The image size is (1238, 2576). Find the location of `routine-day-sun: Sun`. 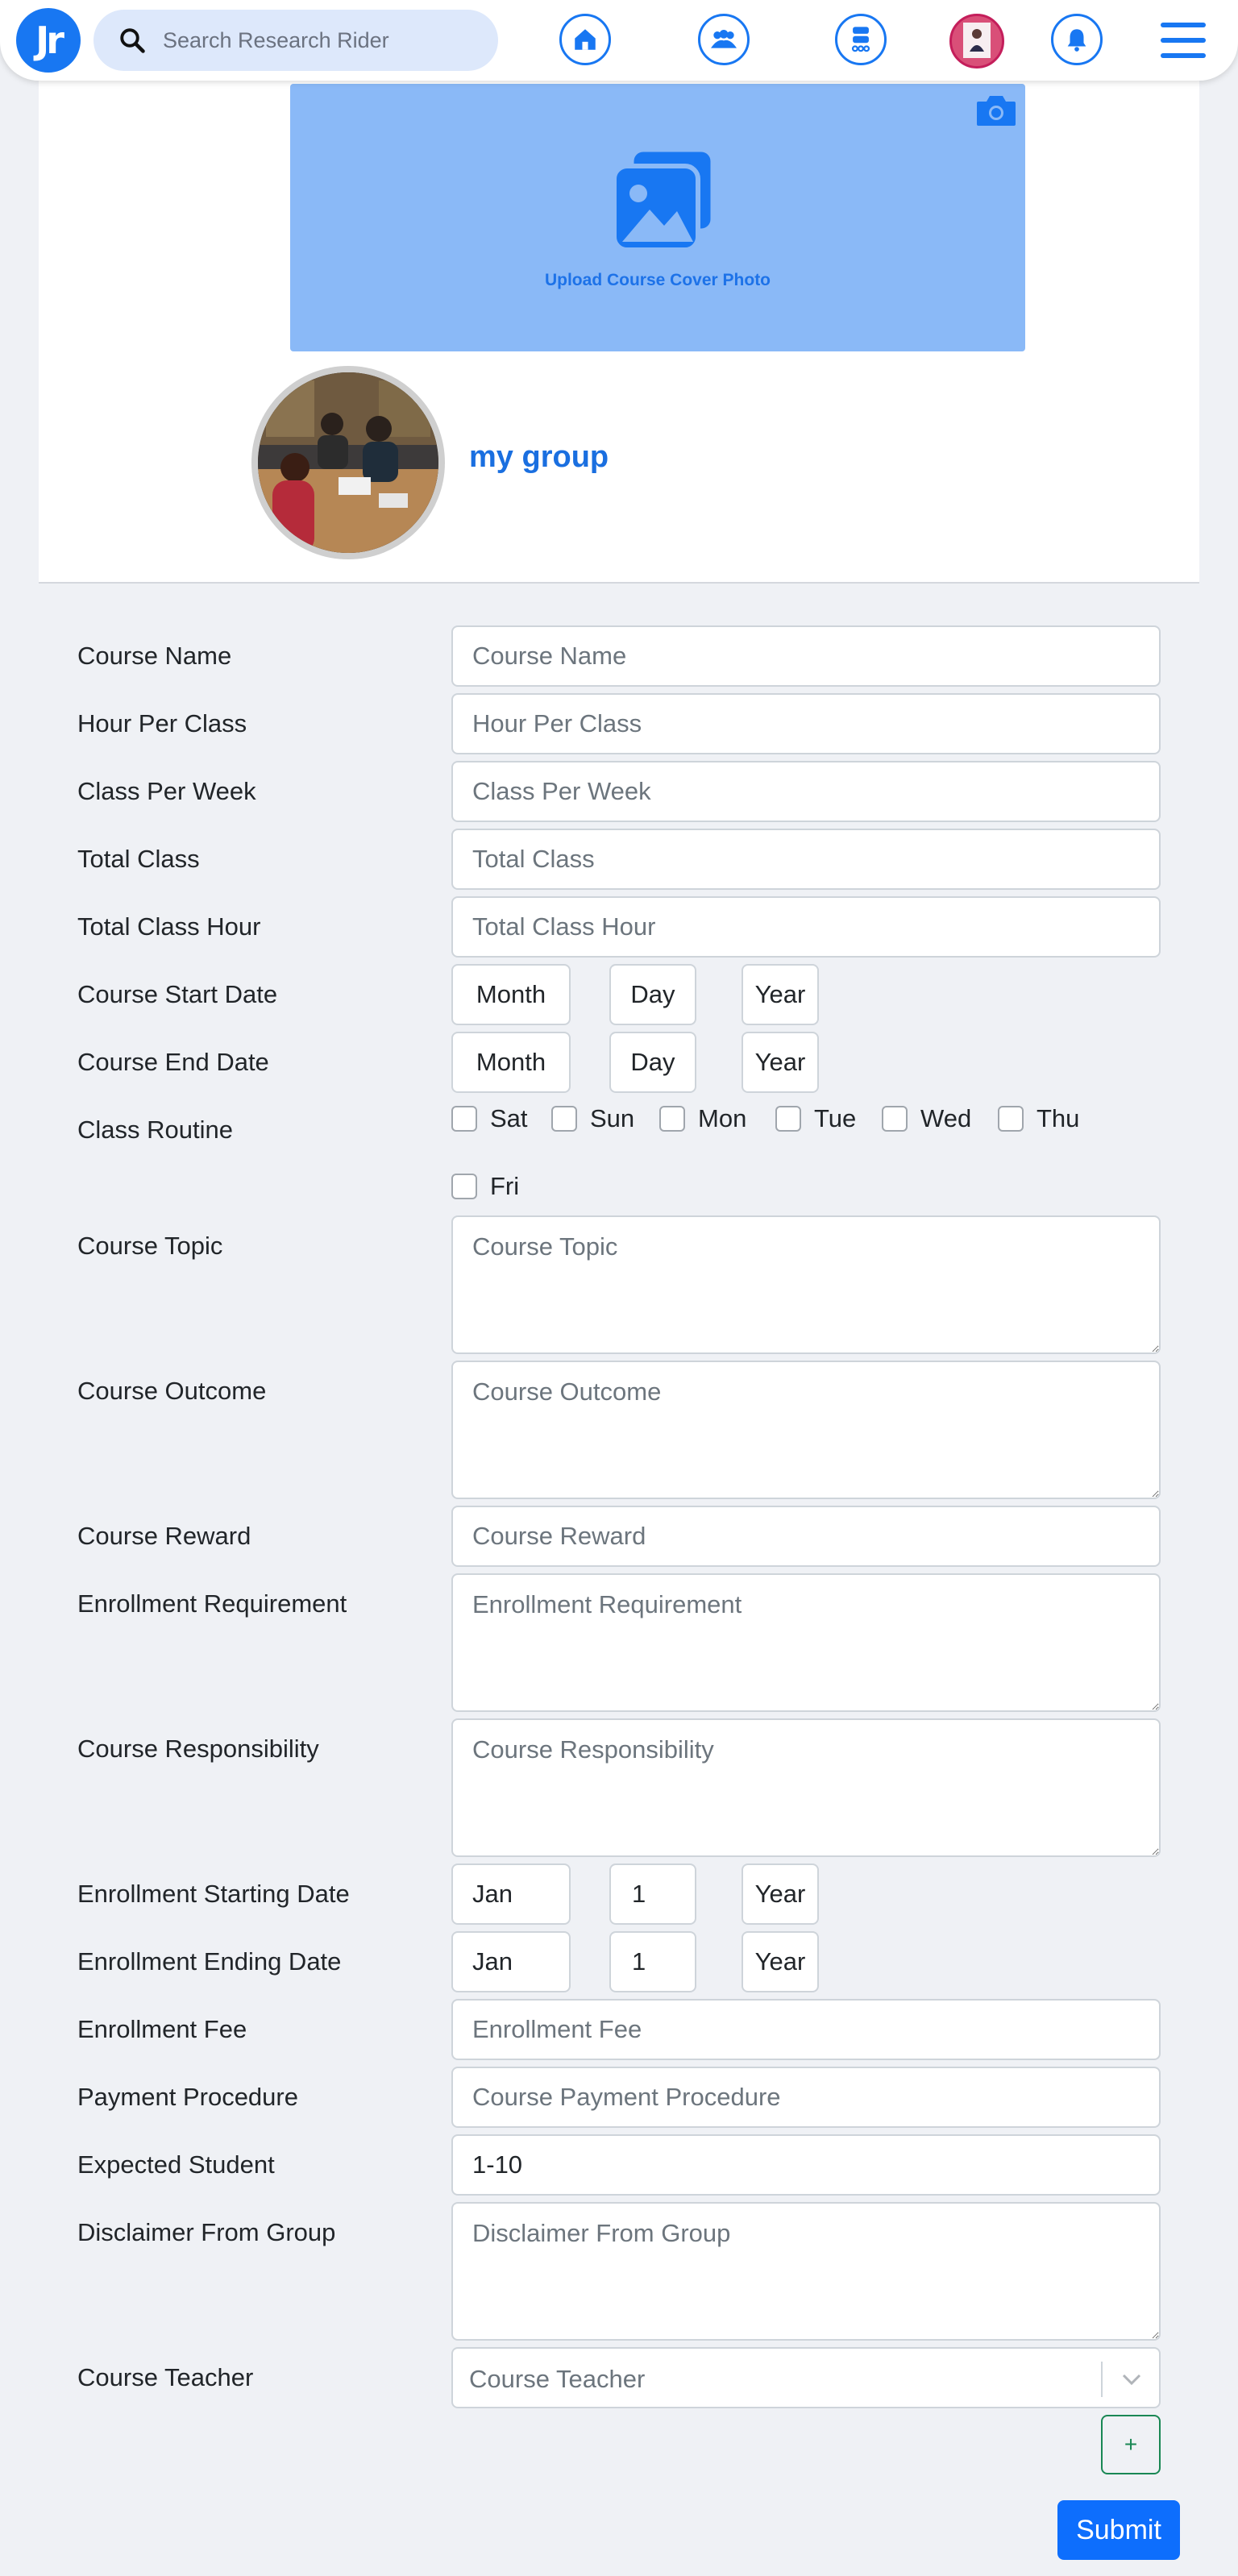

routine-day-sun: Sun is located at coordinates (592, 1118).